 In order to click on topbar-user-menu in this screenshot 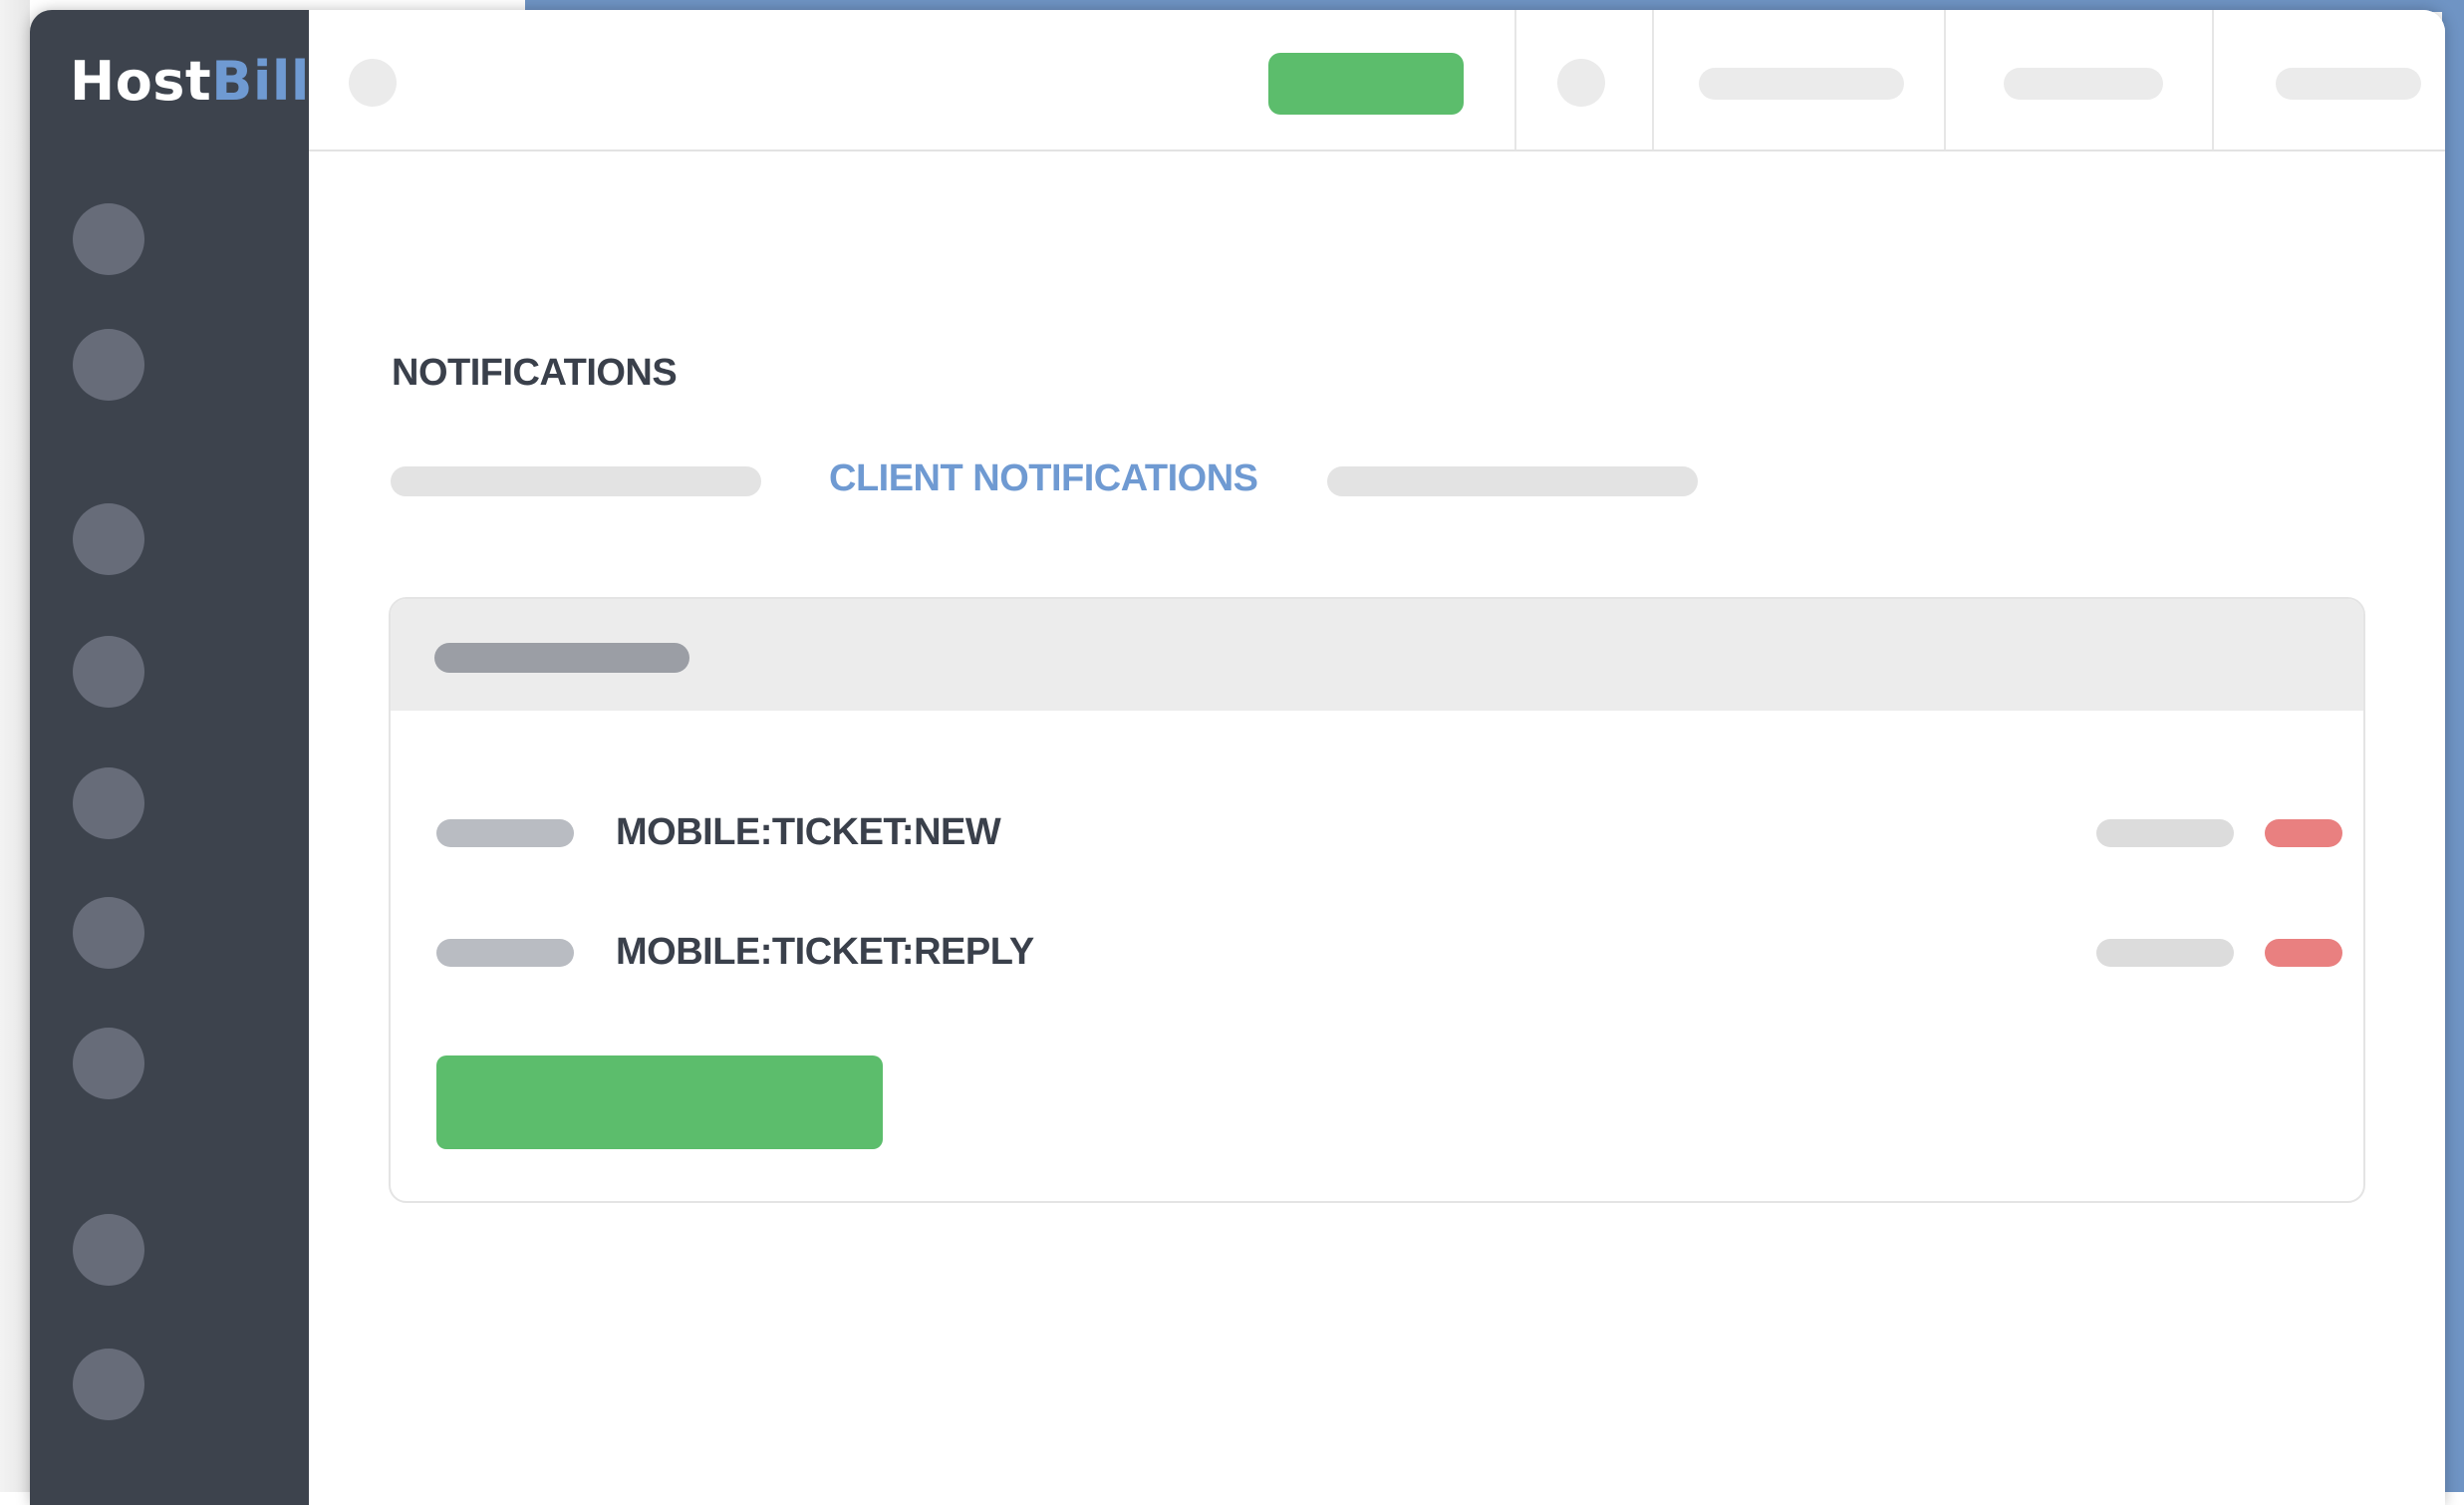, I will do `click(2348, 84)`.